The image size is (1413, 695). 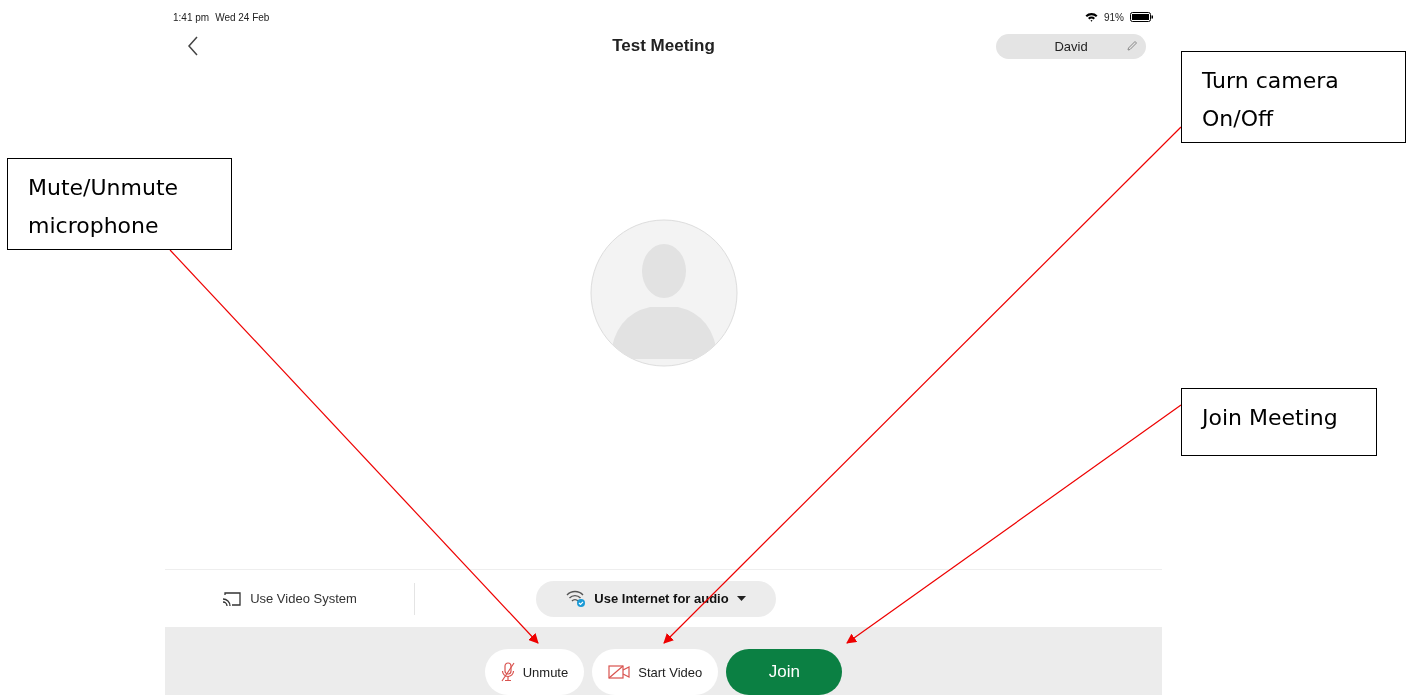 I want to click on pencil-icon, so click(x=1132, y=45).